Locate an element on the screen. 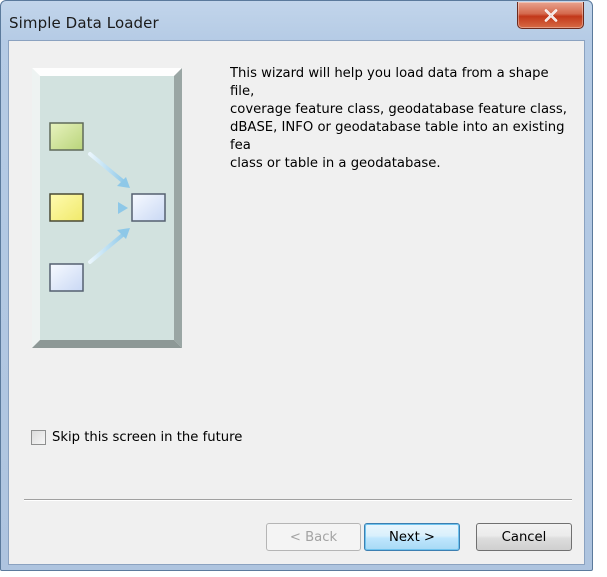 The image size is (607, 577). cancel-button: Cancel is located at coordinates (524, 537).